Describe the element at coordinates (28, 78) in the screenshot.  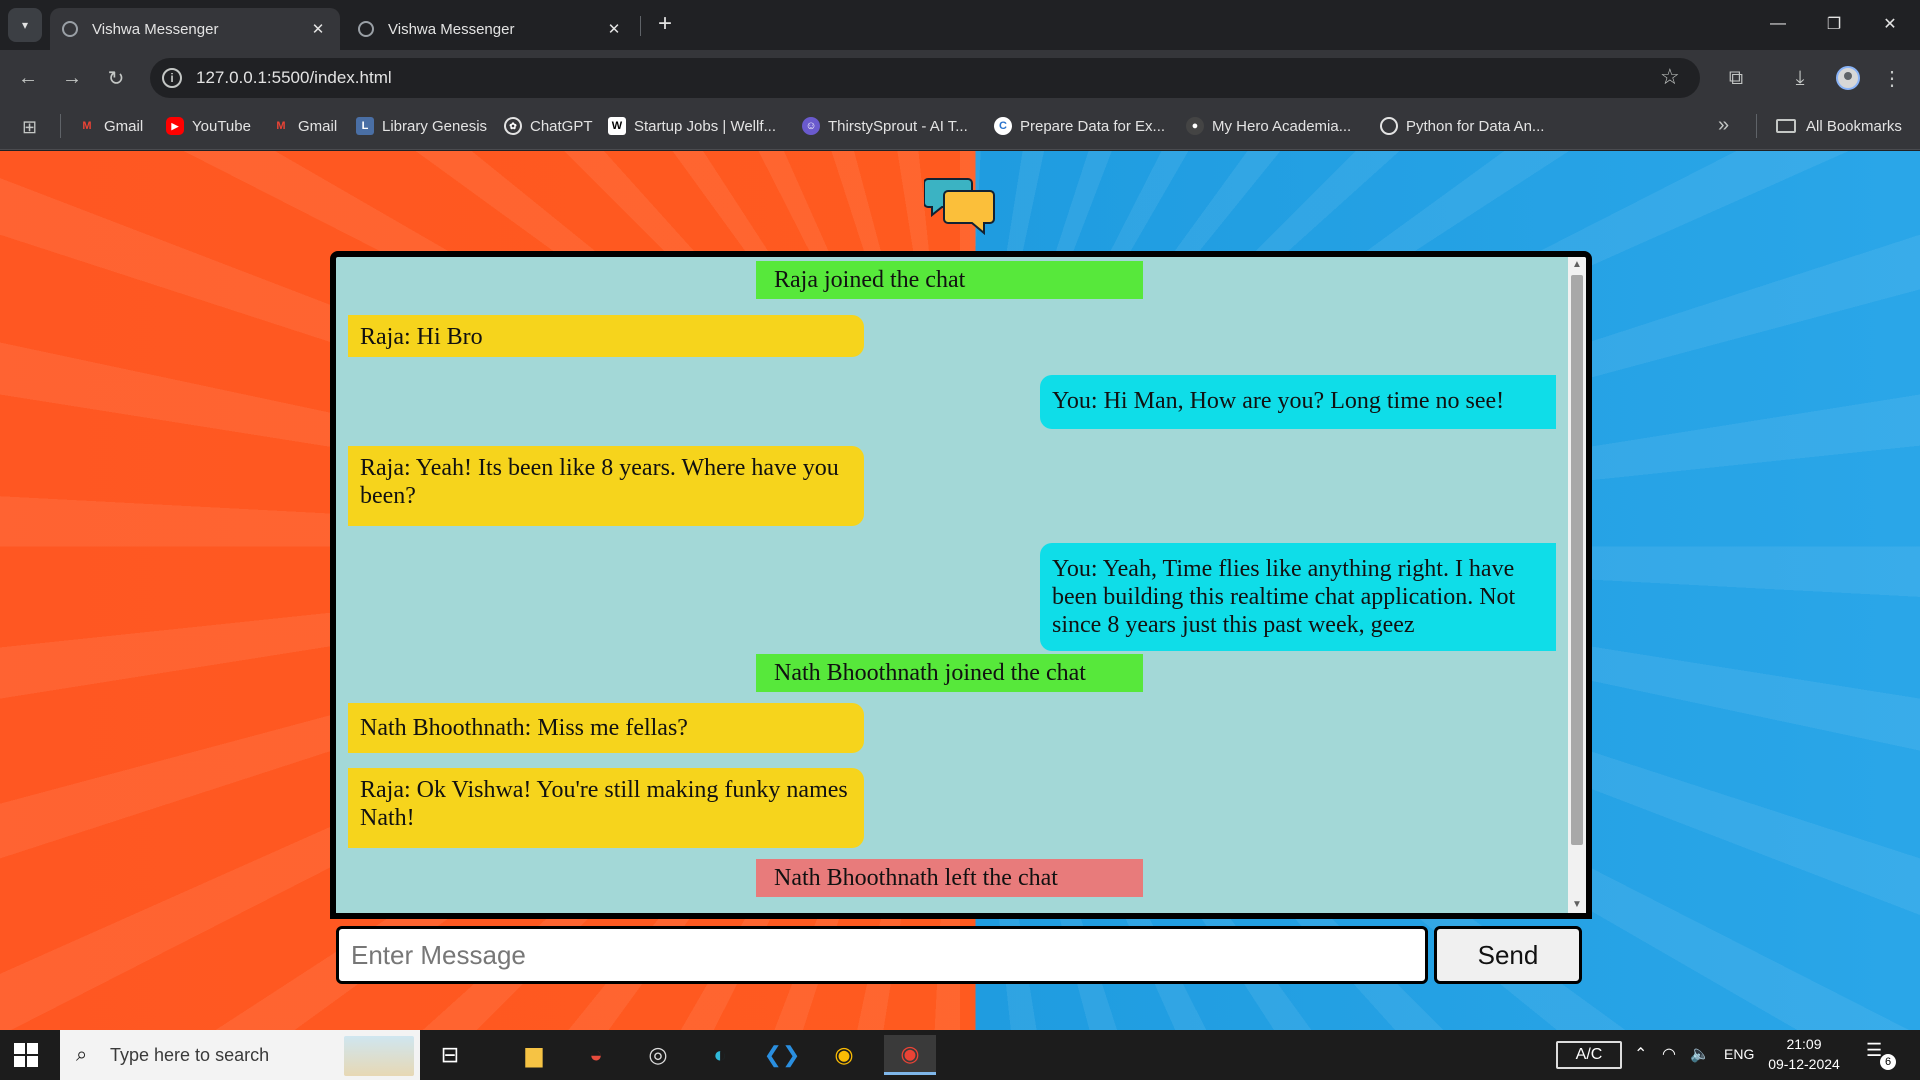
I see `back-button: ←` at that location.